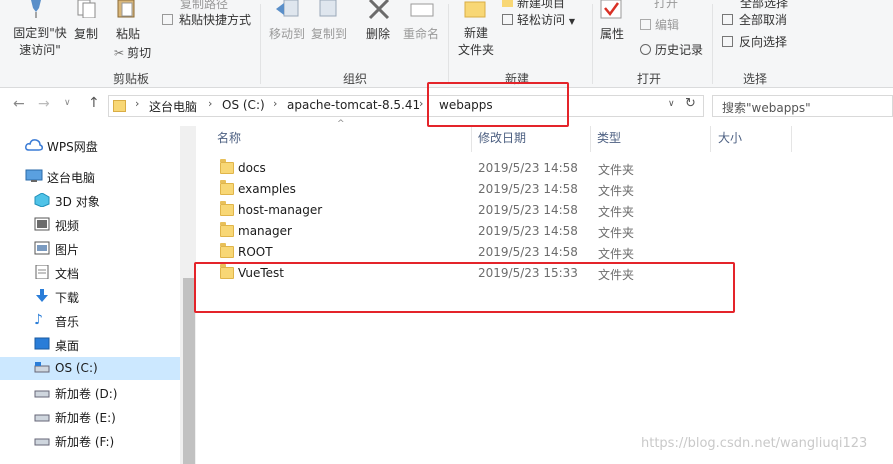 This screenshot has height=464, width=893. Describe the element at coordinates (476, 42) in the screenshot. I see `new-folder-button: 新建 文件夹` at that location.